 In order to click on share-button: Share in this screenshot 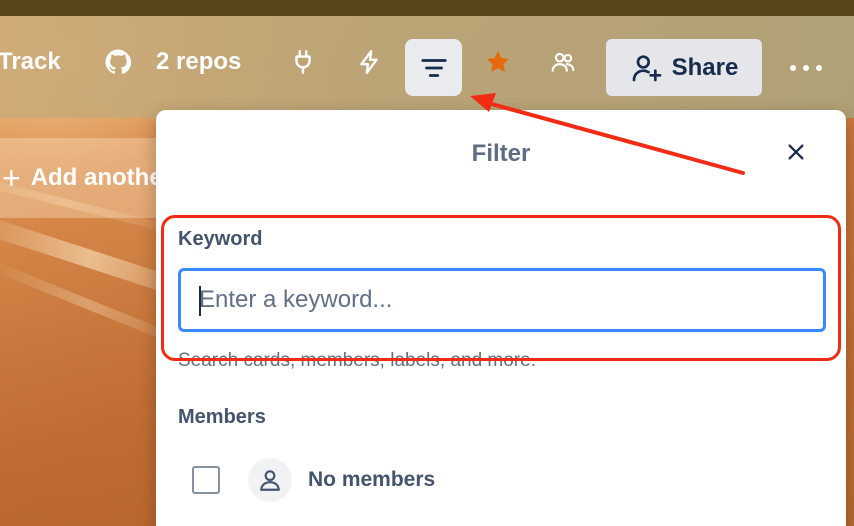, I will do `click(684, 67)`.